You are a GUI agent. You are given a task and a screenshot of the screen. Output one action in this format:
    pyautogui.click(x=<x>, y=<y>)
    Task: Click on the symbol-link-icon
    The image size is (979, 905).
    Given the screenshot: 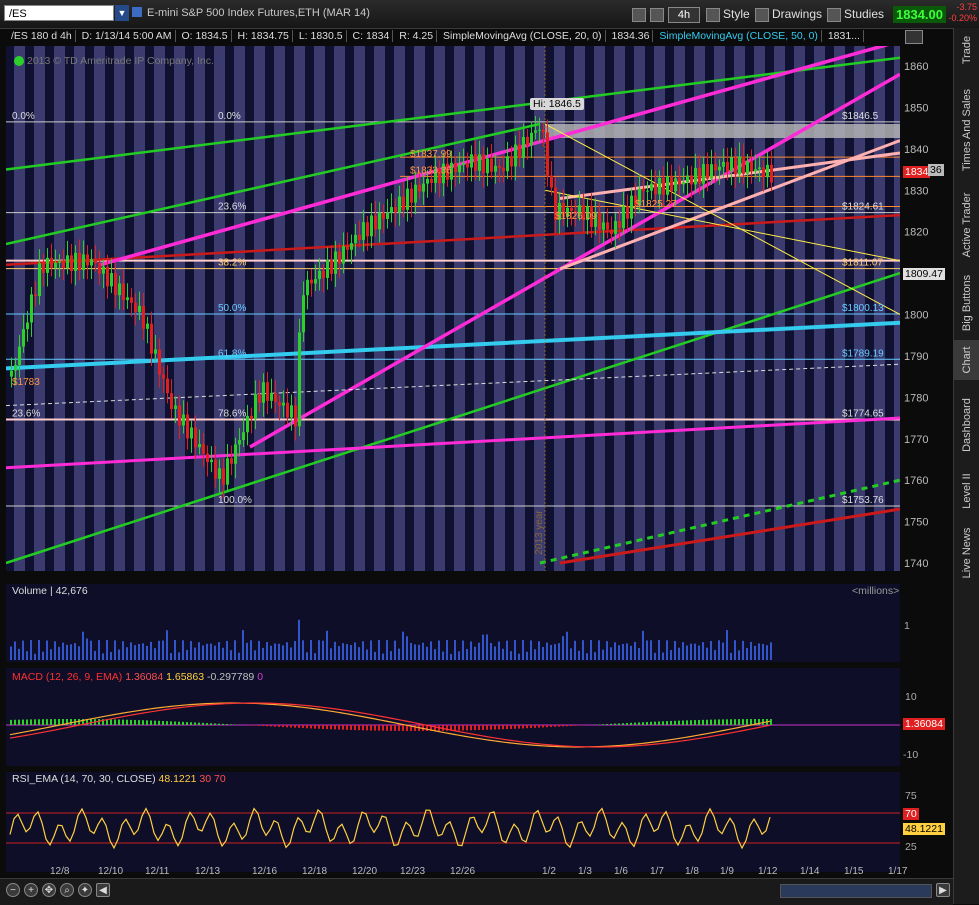 What is the action you would take?
    pyautogui.click(x=137, y=12)
    